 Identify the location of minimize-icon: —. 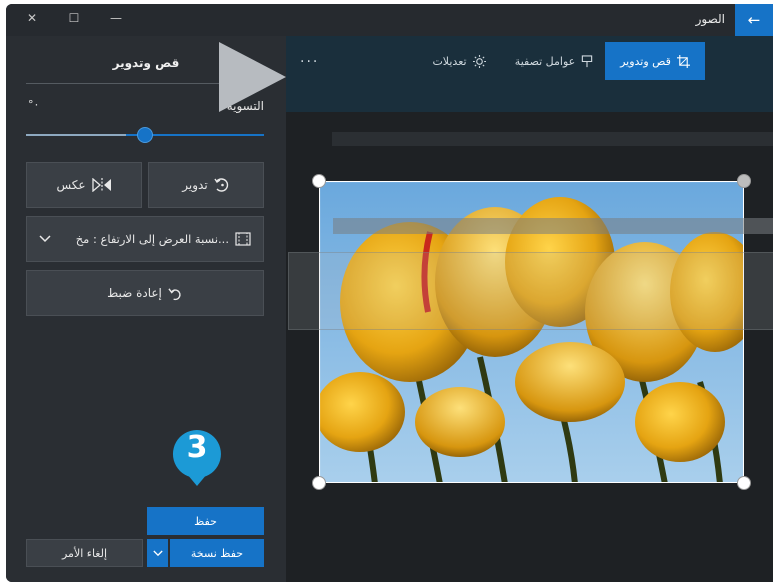
(116, 18).